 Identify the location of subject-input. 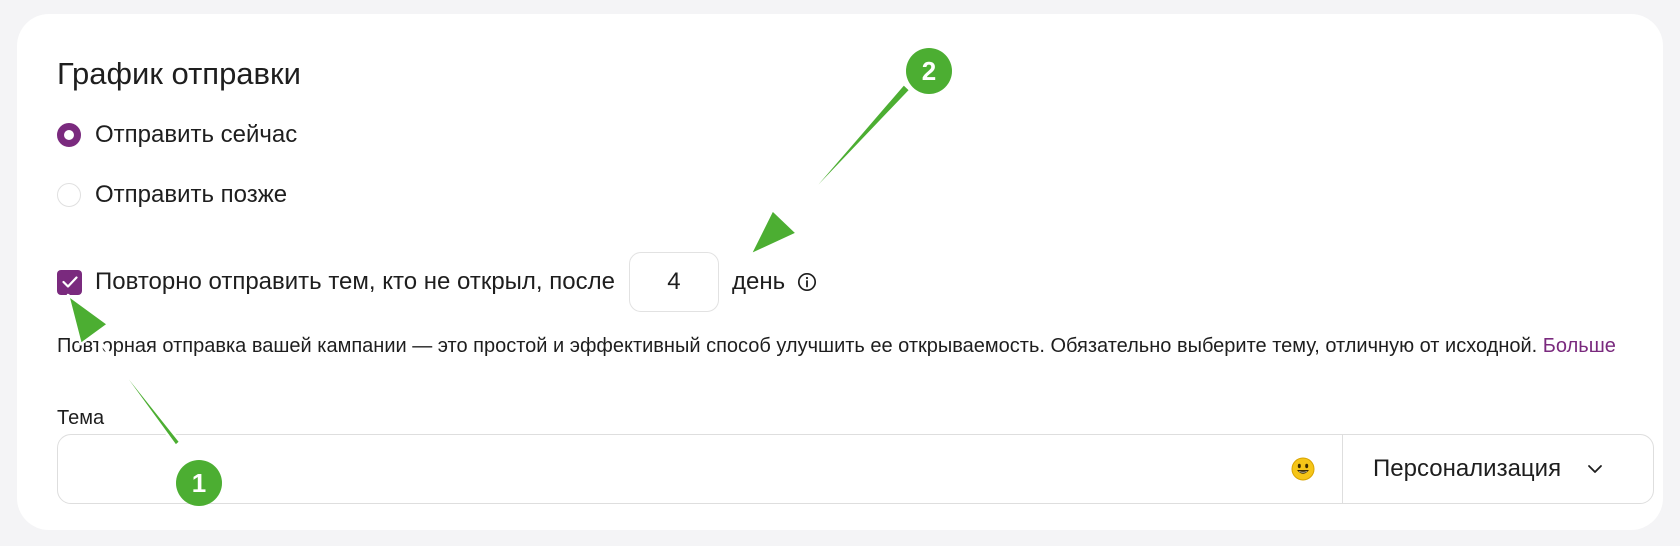
(669, 469).